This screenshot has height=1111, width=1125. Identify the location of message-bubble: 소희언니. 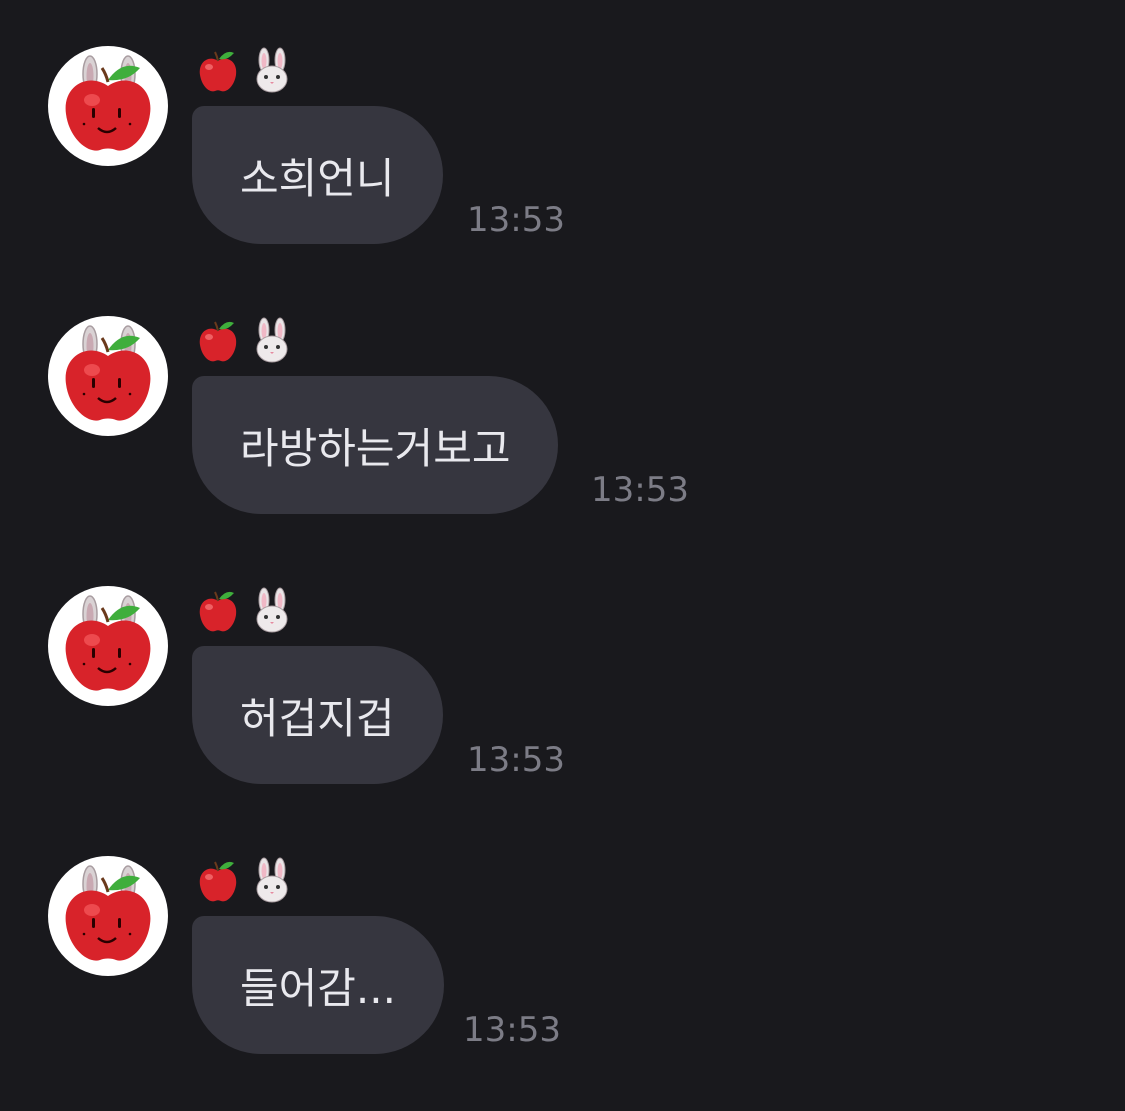
(317, 175).